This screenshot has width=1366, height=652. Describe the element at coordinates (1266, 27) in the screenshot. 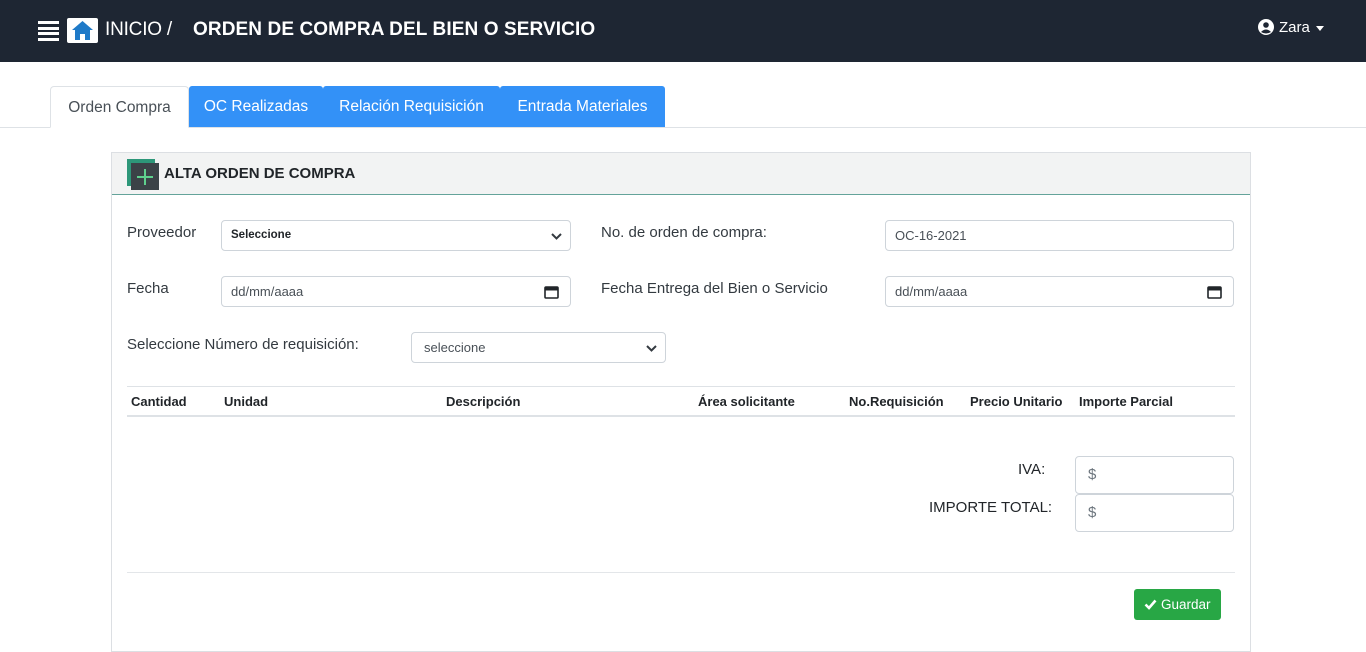

I see `user-circle-icon` at that location.